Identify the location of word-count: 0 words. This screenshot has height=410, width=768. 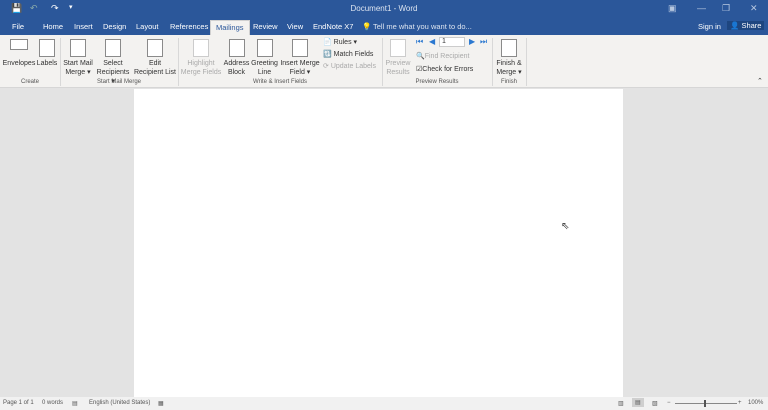
(52, 403).